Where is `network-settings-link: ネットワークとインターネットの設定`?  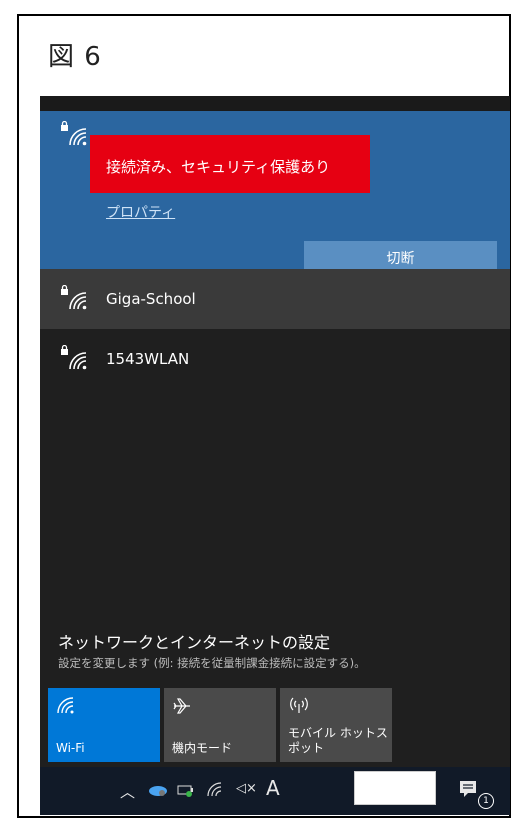
network-settings-link: ネットワークとインターネットの設定 is located at coordinates (194, 641).